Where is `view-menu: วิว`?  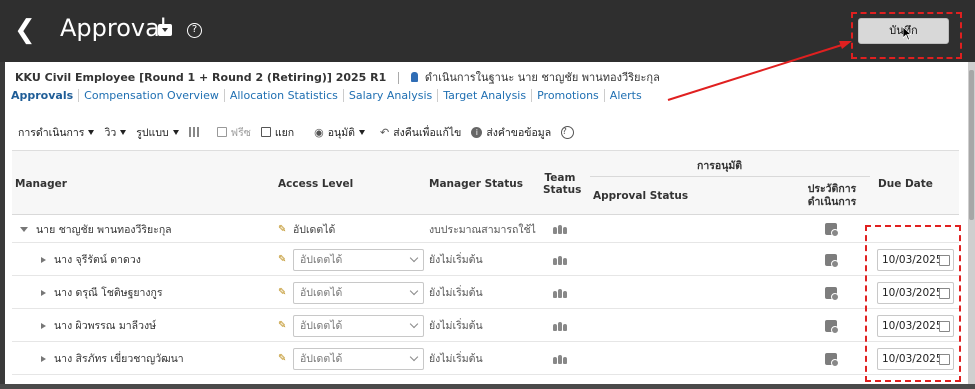
view-menu: วิว is located at coordinates (115, 132).